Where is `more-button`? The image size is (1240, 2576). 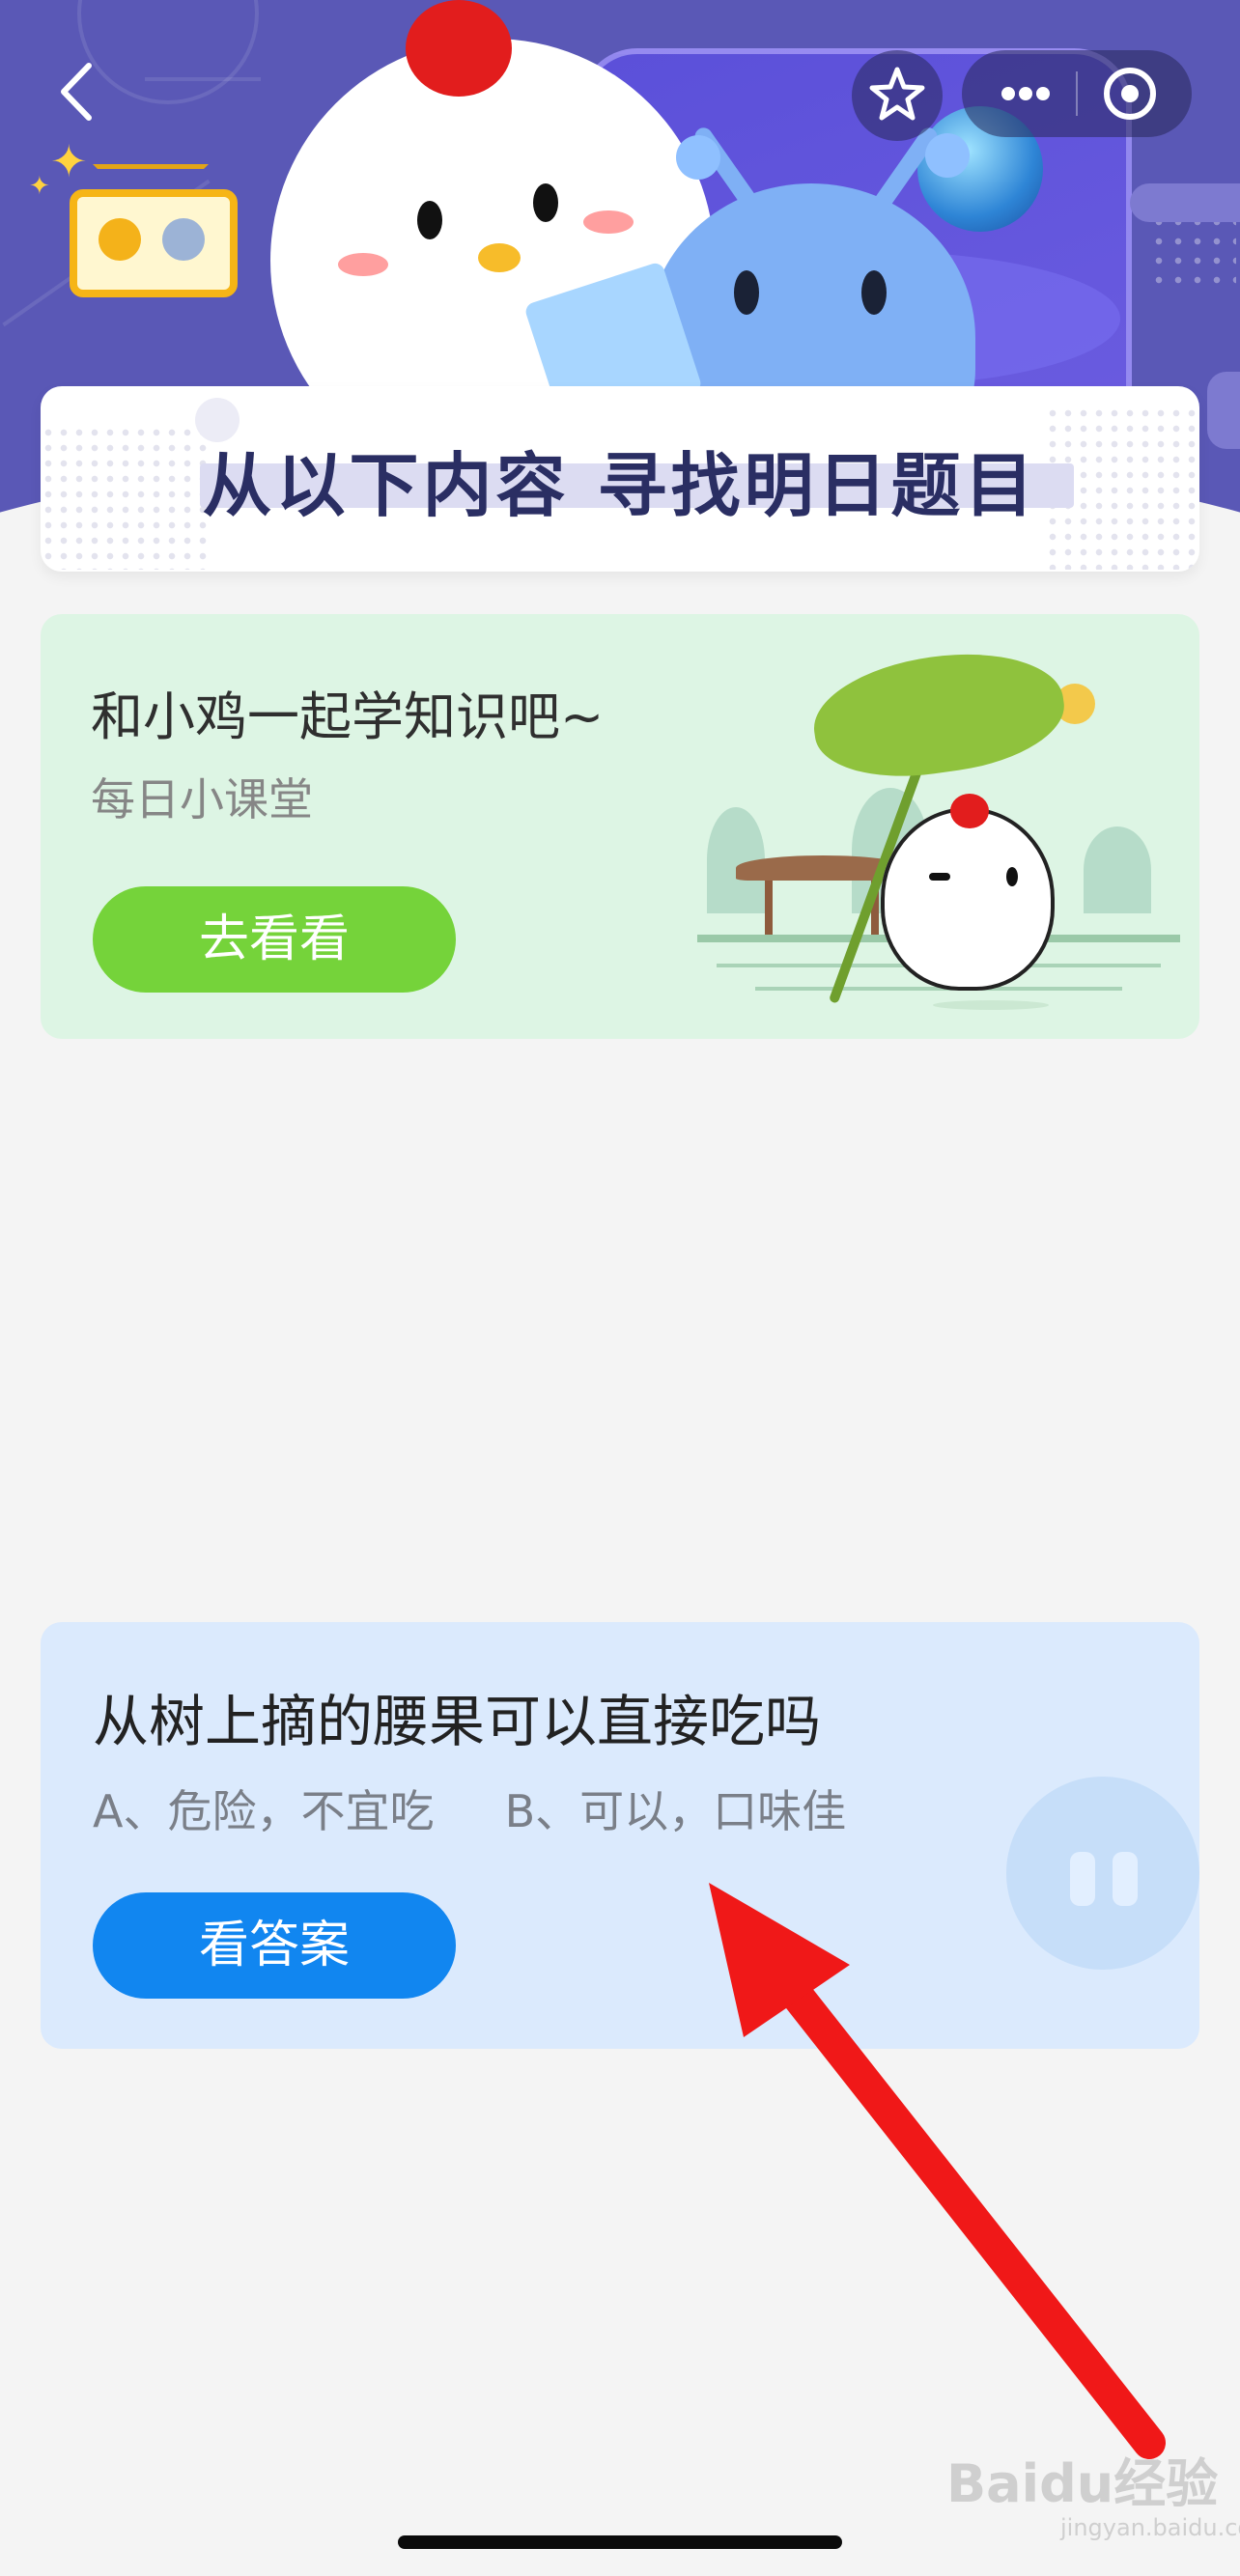 more-button is located at coordinates (1025, 94).